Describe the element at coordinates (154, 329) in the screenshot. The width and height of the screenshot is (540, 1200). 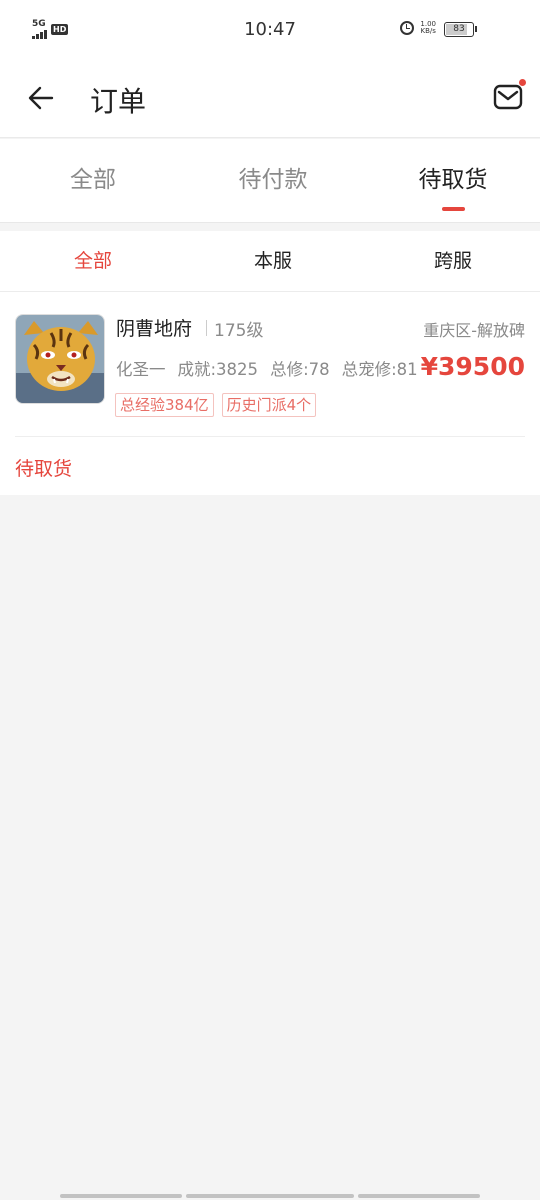
I see `role-name: 阴曹地府` at that location.